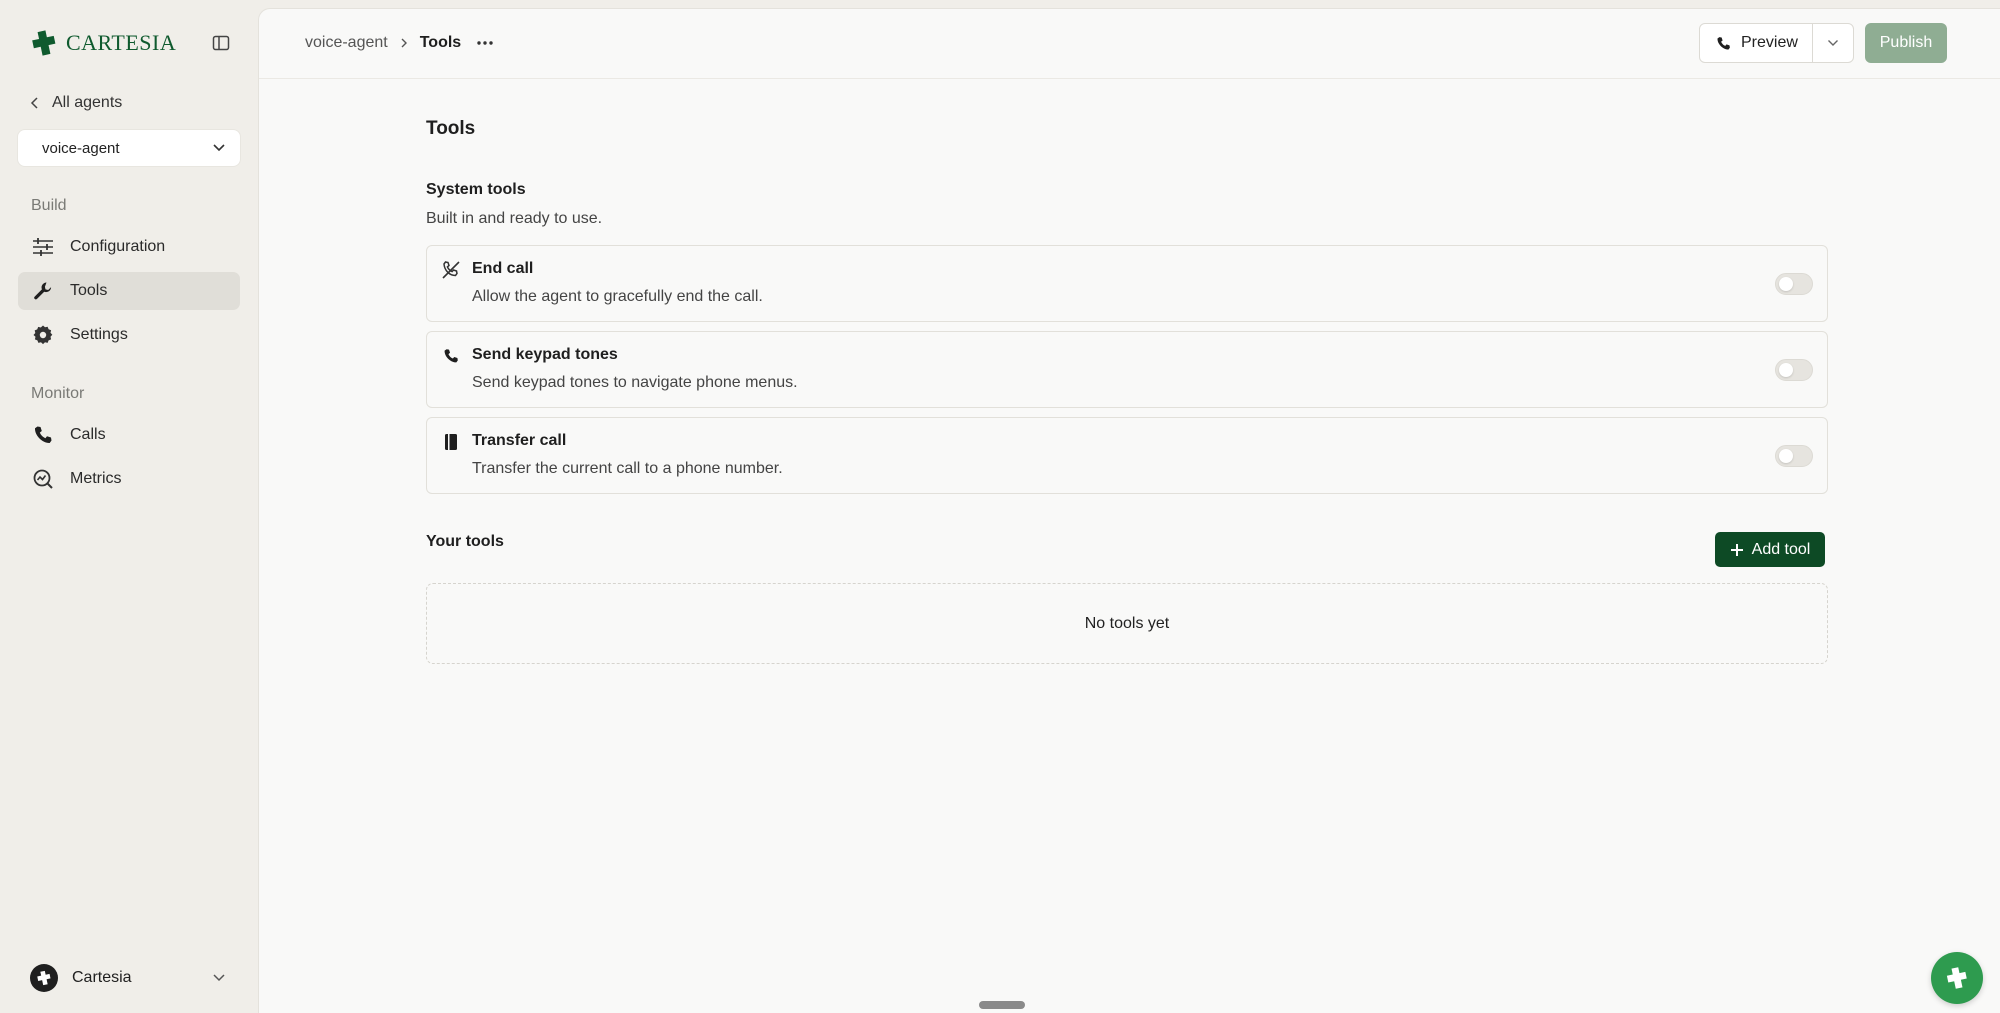  What do you see at coordinates (1129, 44) in the screenshot?
I see `top-bar: voice-agent Tools Preview Publish` at bounding box center [1129, 44].